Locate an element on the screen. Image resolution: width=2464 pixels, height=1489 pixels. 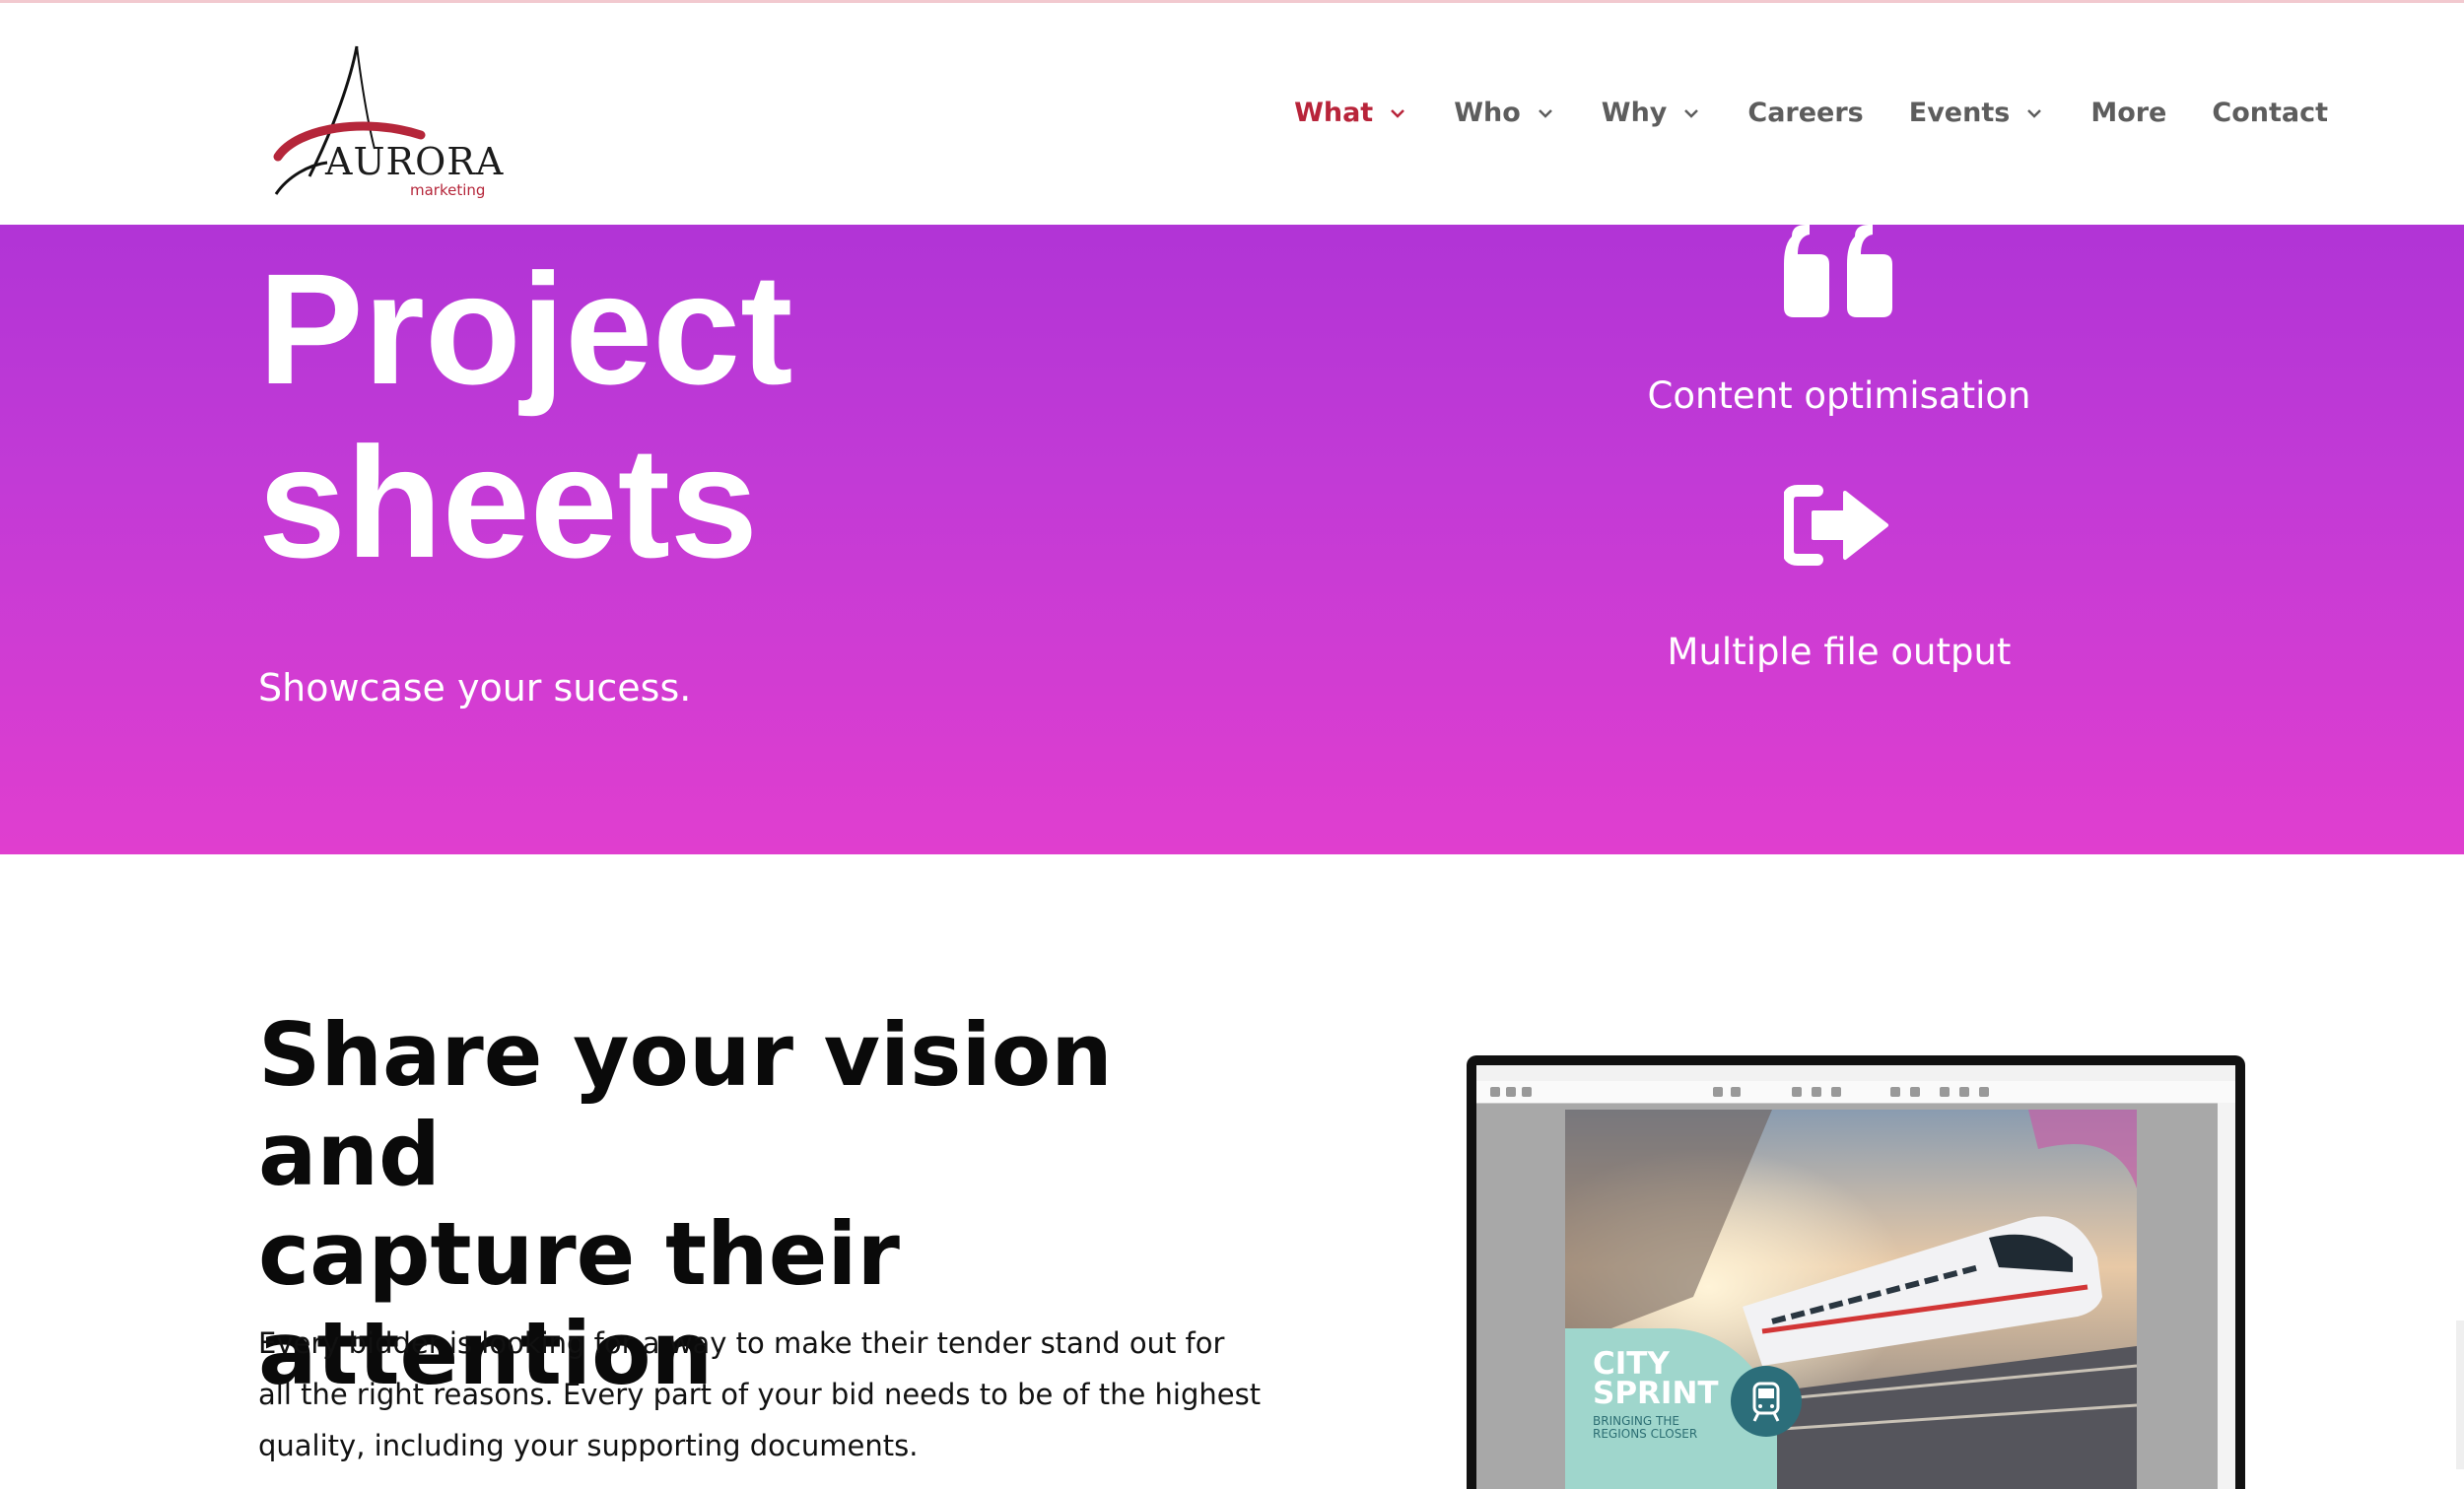
hero-title-line: Project is located at coordinates (525, 328).